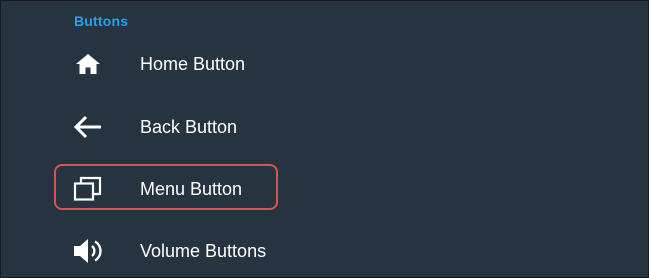 The width and height of the screenshot is (649, 278). I want to click on home-icon, so click(88, 64).